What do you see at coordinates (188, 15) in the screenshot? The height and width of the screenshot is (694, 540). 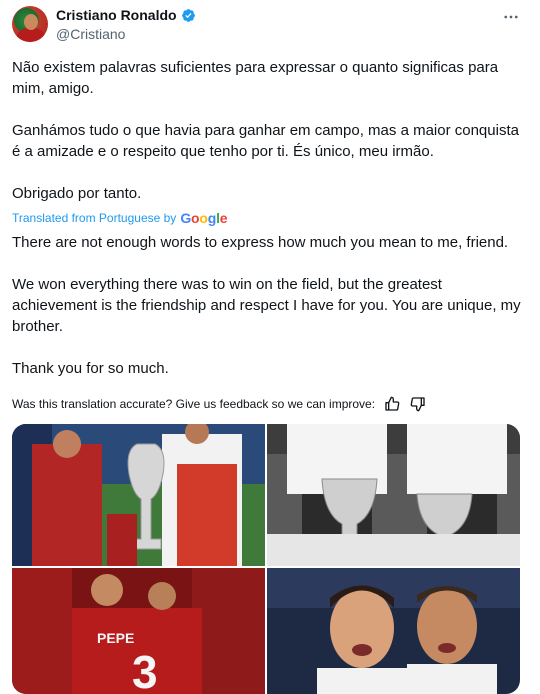 I see `verified-badge-icon` at bounding box center [188, 15].